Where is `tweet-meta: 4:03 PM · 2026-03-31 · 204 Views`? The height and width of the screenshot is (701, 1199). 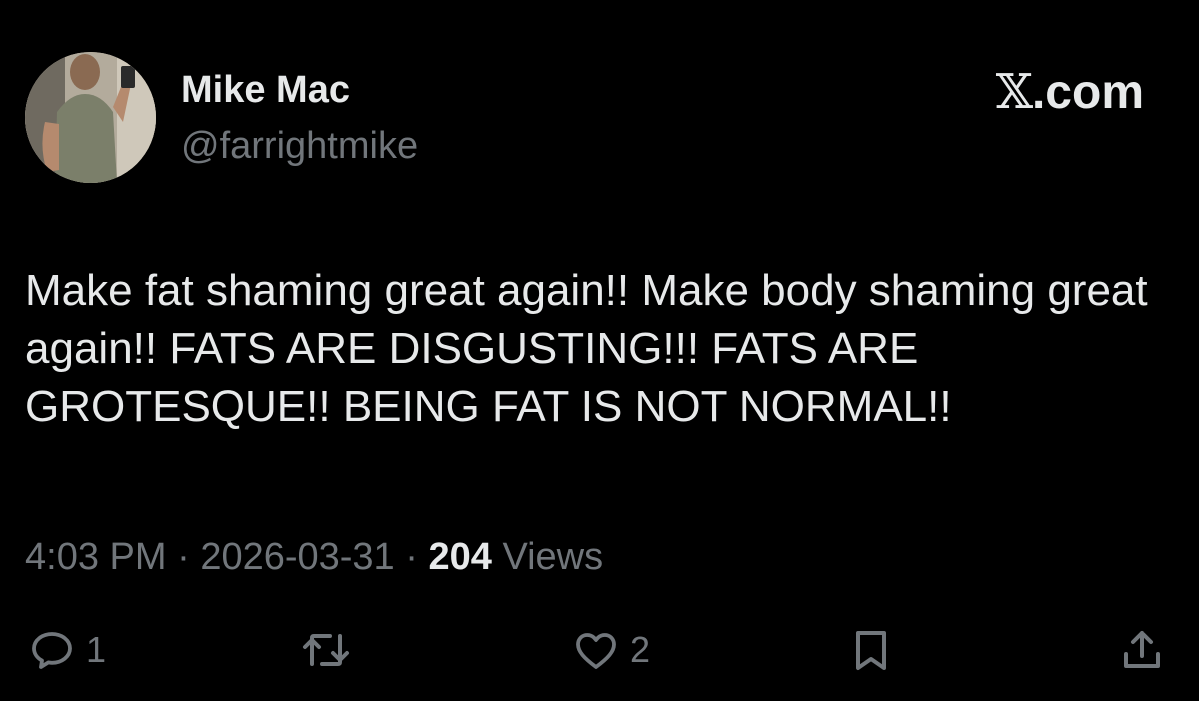 tweet-meta: 4:03 PM · 2026-03-31 · 204 Views is located at coordinates (314, 557).